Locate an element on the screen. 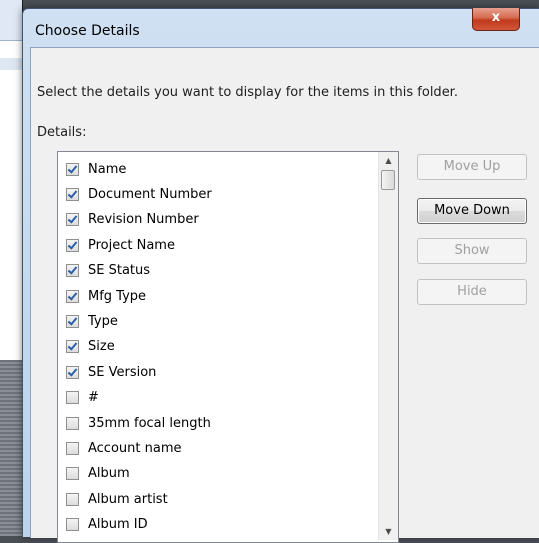 Image resolution: width=539 pixels, height=543 pixels. detail-item-label: 35mm focal length is located at coordinates (149, 423).